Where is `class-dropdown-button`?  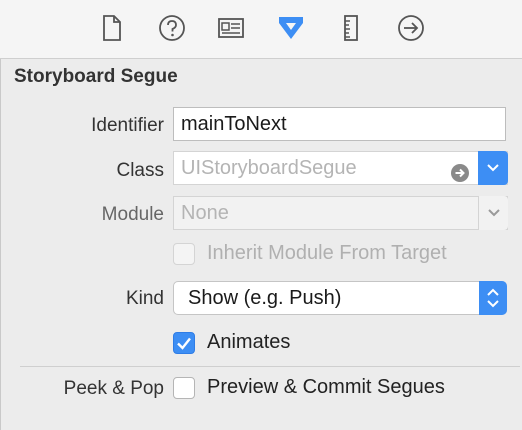
class-dropdown-button is located at coordinates (493, 168).